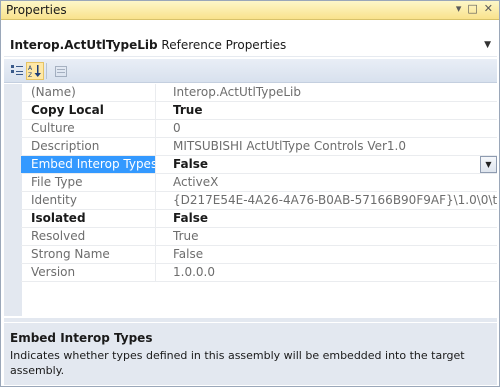 The width and height of the screenshot is (500, 387). Describe the element at coordinates (30, 68) in the screenshot. I see `svg-text: A` at that location.